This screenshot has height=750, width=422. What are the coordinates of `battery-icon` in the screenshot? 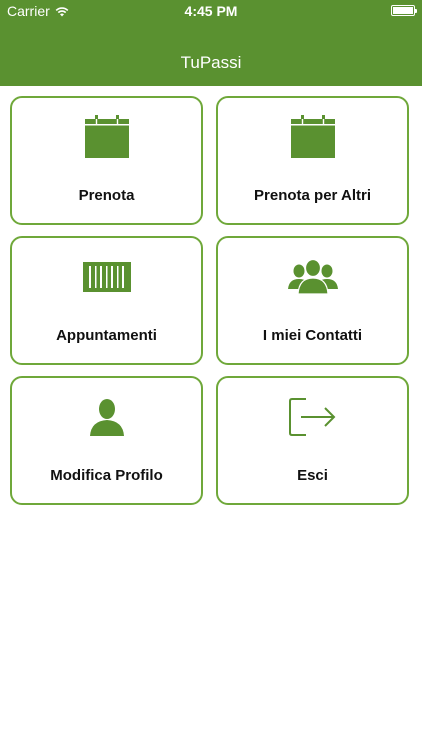 It's located at (404, 10).